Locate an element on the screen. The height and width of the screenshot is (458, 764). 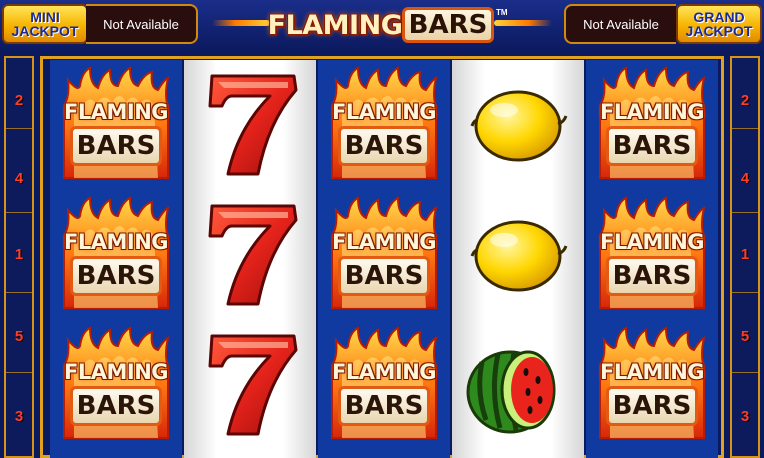
mini-jackpot-badge: MINI JACKPOT is located at coordinates (45, 24).